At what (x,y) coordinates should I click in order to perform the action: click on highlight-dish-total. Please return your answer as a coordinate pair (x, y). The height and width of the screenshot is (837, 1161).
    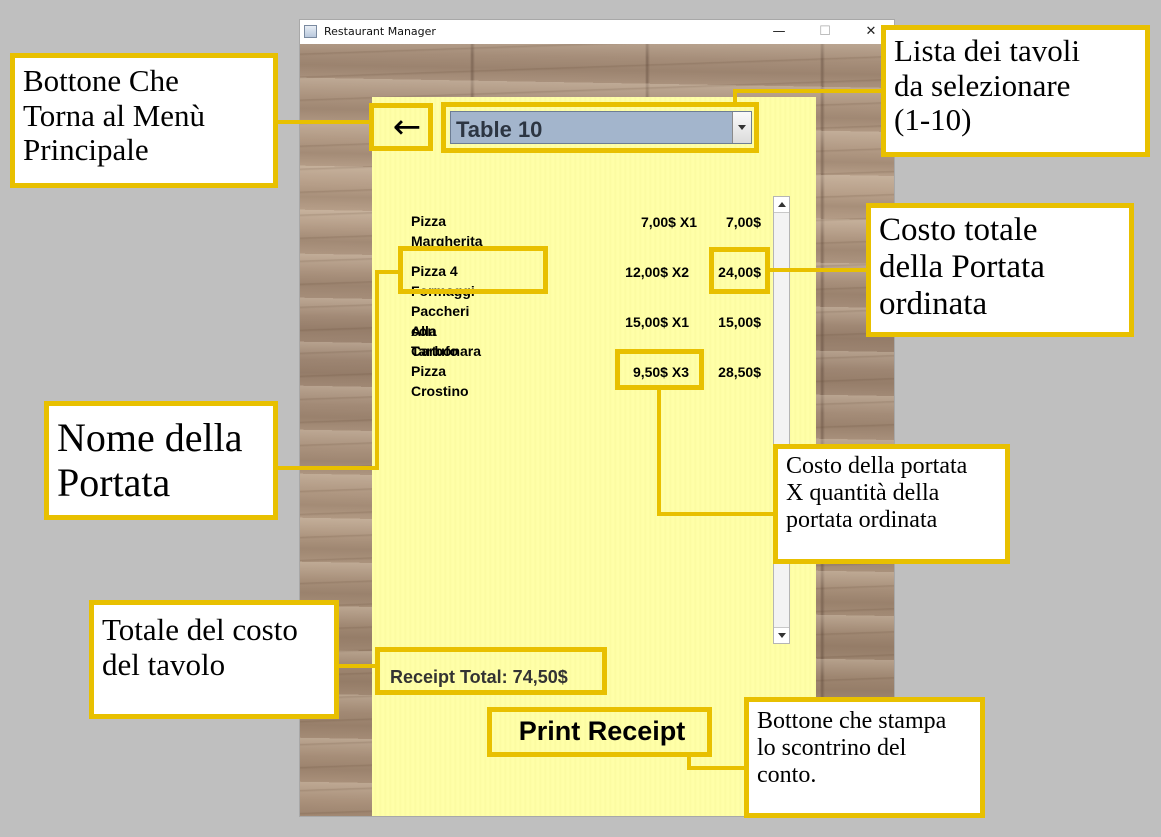
    Looking at the image, I should click on (739, 270).